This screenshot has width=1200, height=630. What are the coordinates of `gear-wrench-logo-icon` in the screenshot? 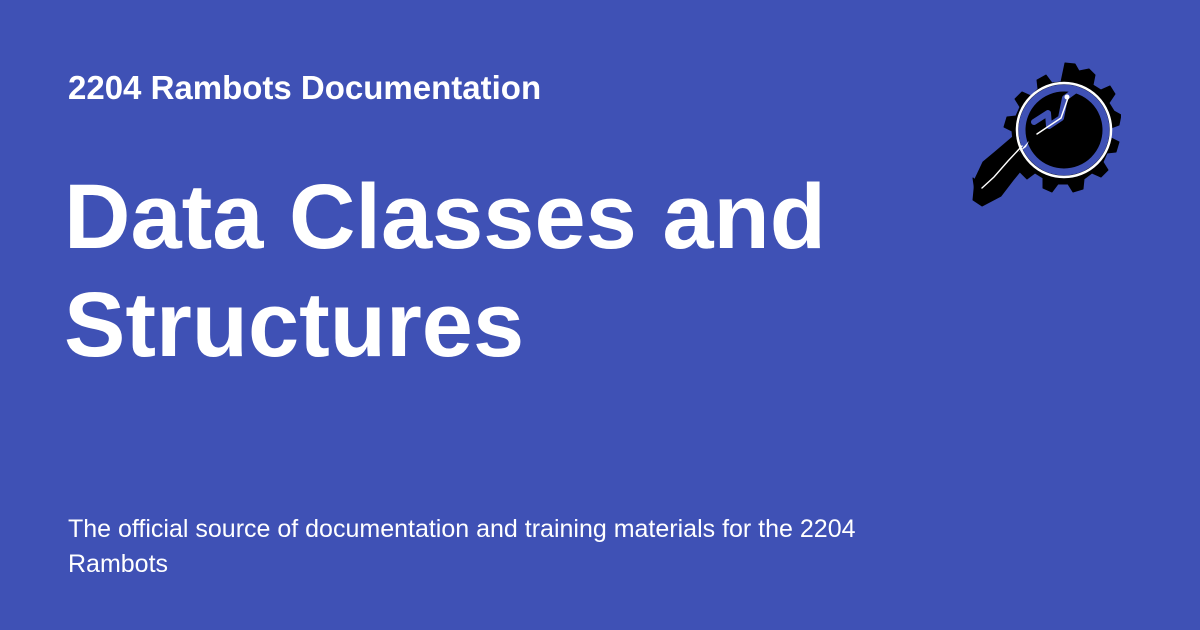 It's located at (1046, 134).